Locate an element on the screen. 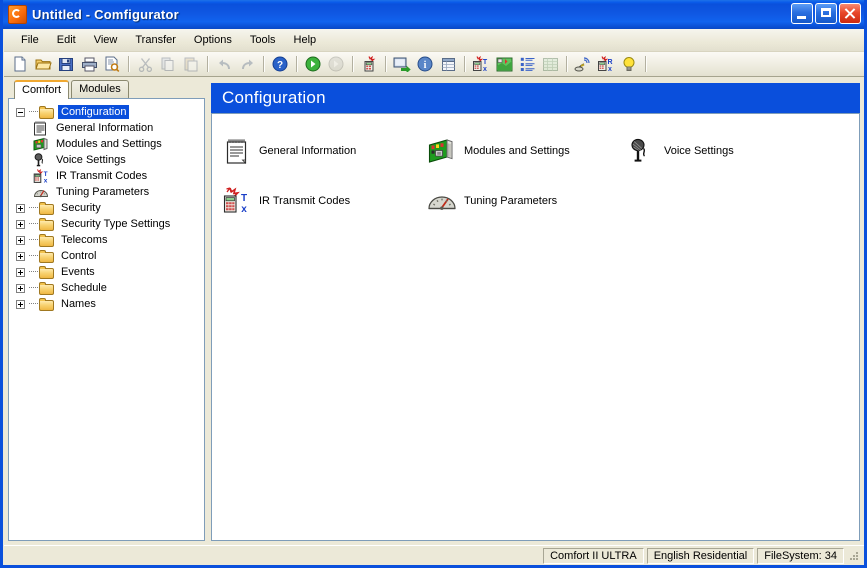 The width and height of the screenshot is (867, 568). tree-item-schedule: Schedule is located at coordinates (106, 288).